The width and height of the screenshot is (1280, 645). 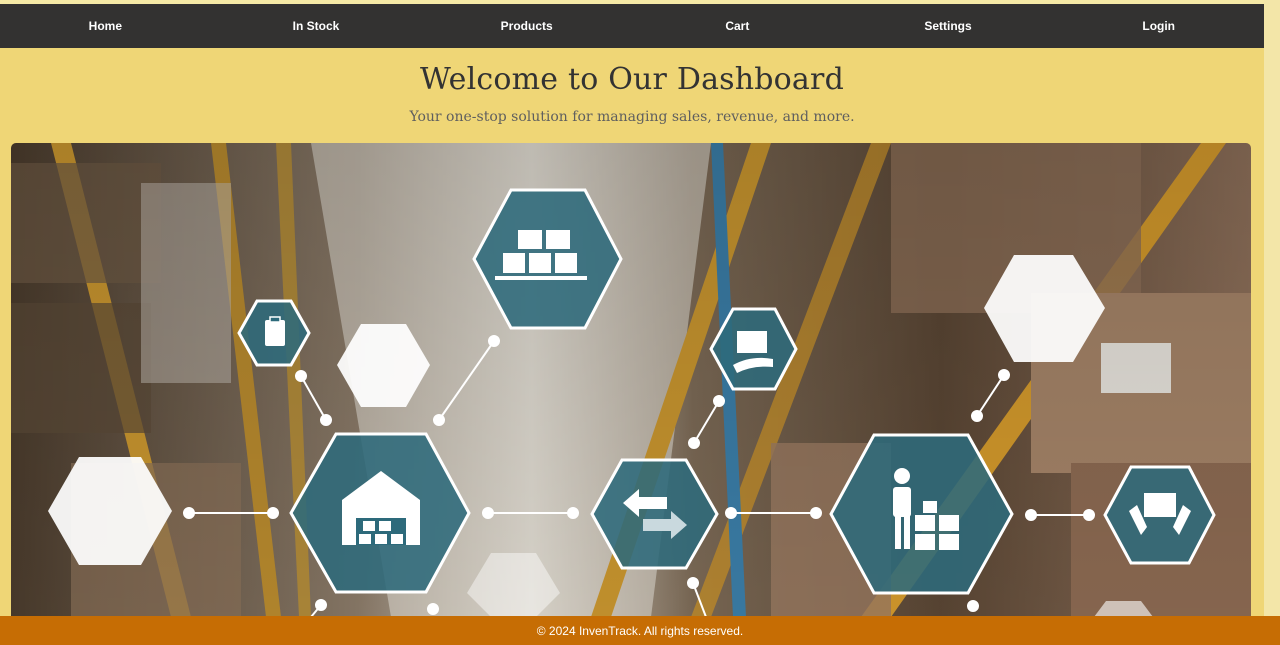 What do you see at coordinates (632, 79) in the screenshot?
I see `page-title: Welcome to Our Dashboard` at bounding box center [632, 79].